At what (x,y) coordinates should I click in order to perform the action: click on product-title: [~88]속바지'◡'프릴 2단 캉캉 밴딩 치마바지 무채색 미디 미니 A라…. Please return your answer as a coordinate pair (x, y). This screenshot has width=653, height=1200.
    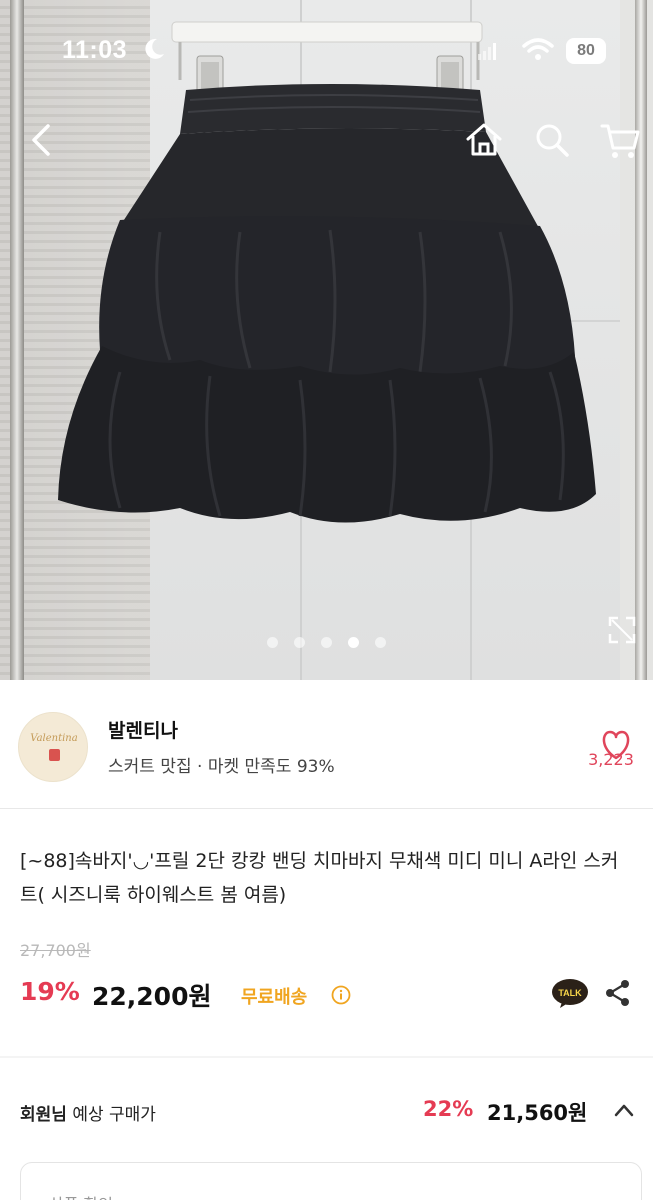
    Looking at the image, I should click on (319, 878).